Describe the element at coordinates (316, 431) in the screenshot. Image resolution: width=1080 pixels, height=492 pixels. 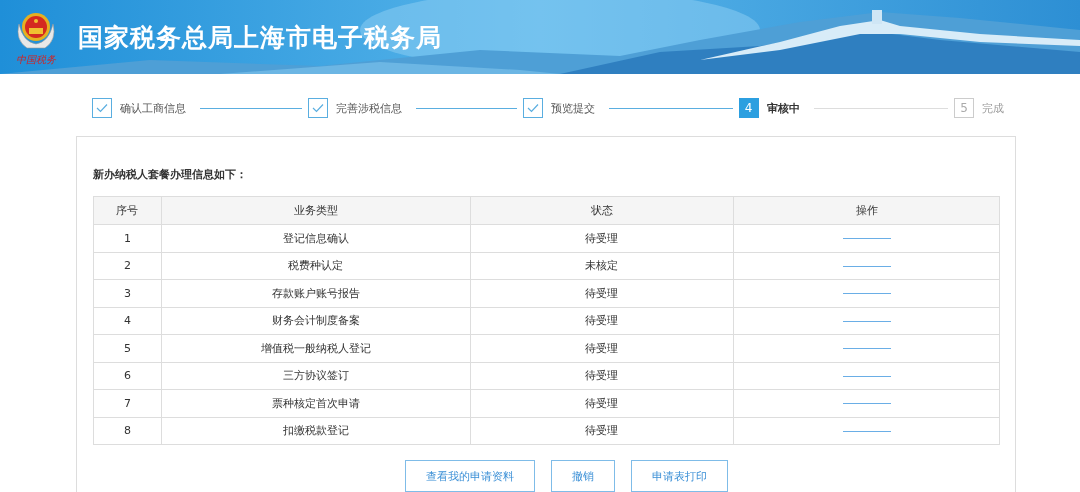
I see `table-cell: 扣缴税款登记` at that location.